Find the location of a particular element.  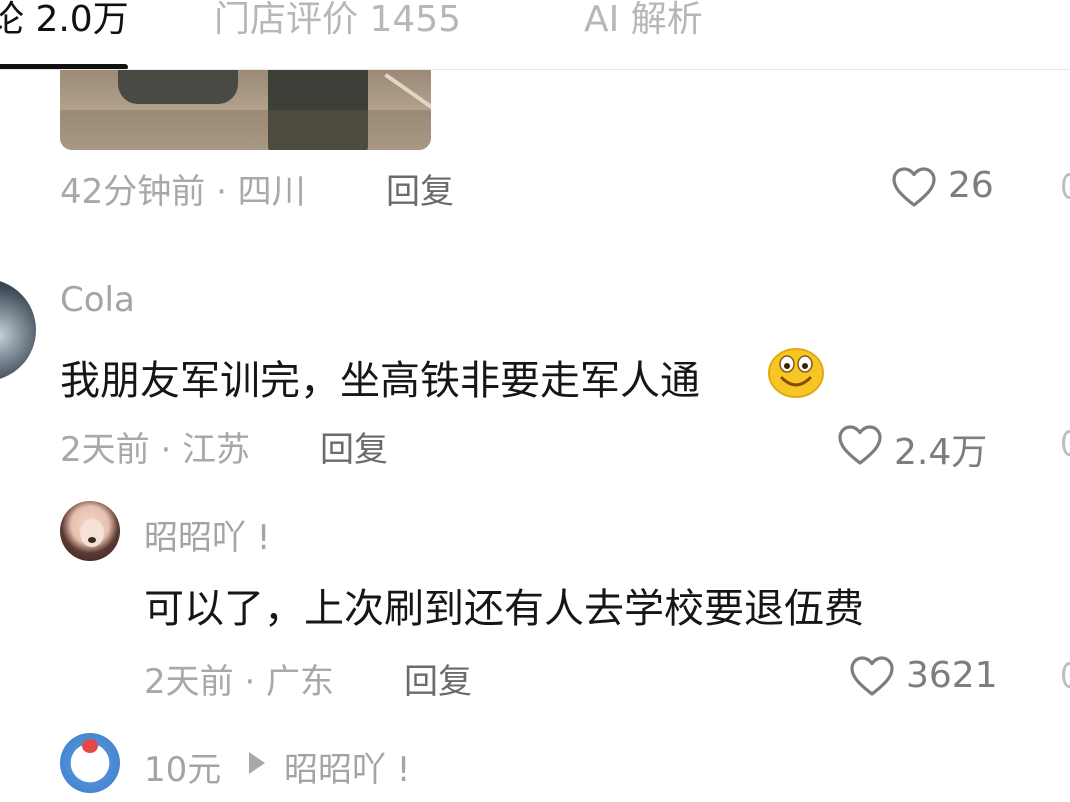

like-count: 26 is located at coordinates (971, 185).